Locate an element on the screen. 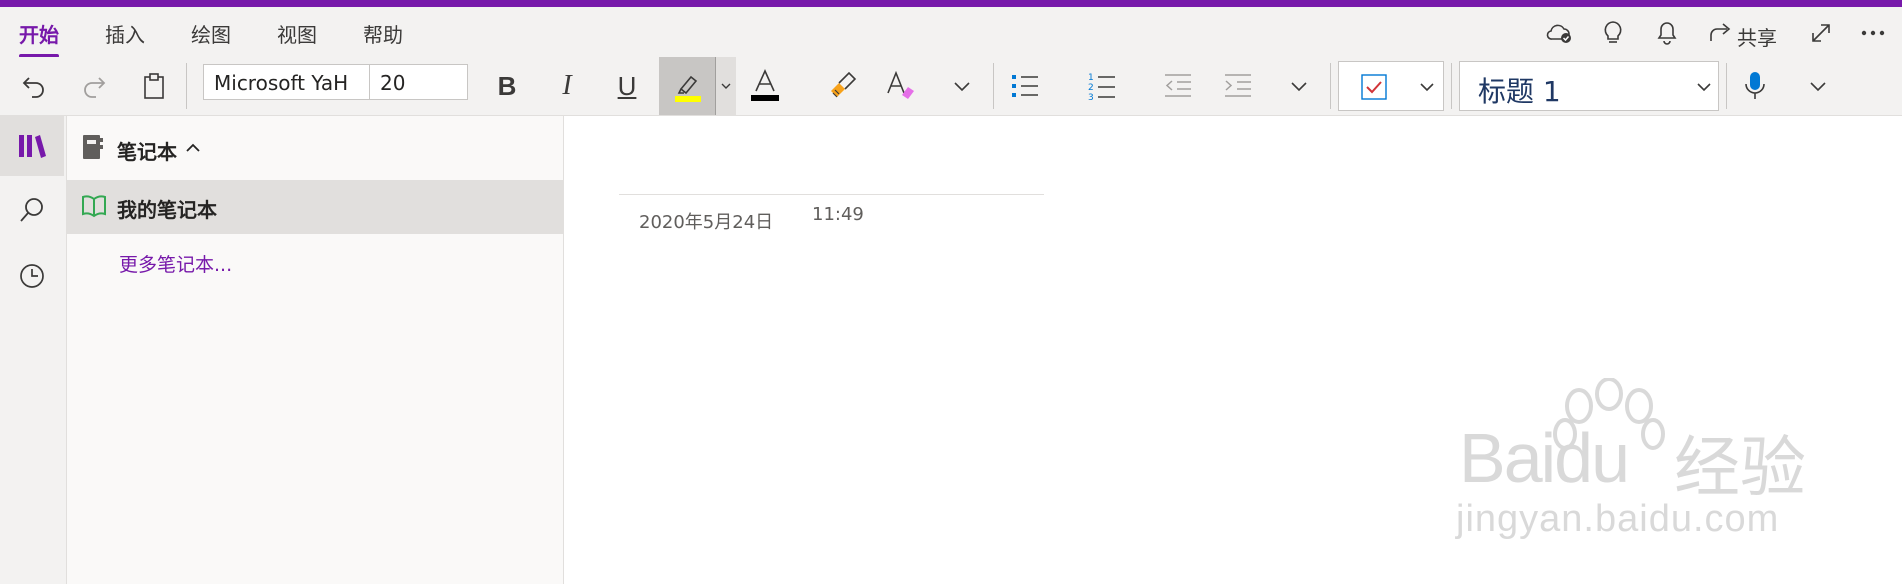 Image resolution: width=1902 pixels, height=584 pixels. font-size-field: 20 is located at coordinates (418, 82).